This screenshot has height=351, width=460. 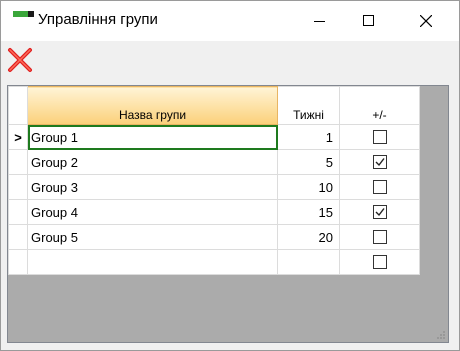 I want to click on group-name-cell: Group 3, so click(x=152, y=187).